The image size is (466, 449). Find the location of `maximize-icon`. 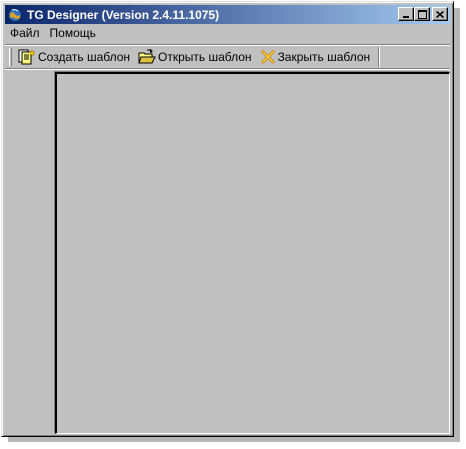

maximize-icon is located at coordinates (422, 14).